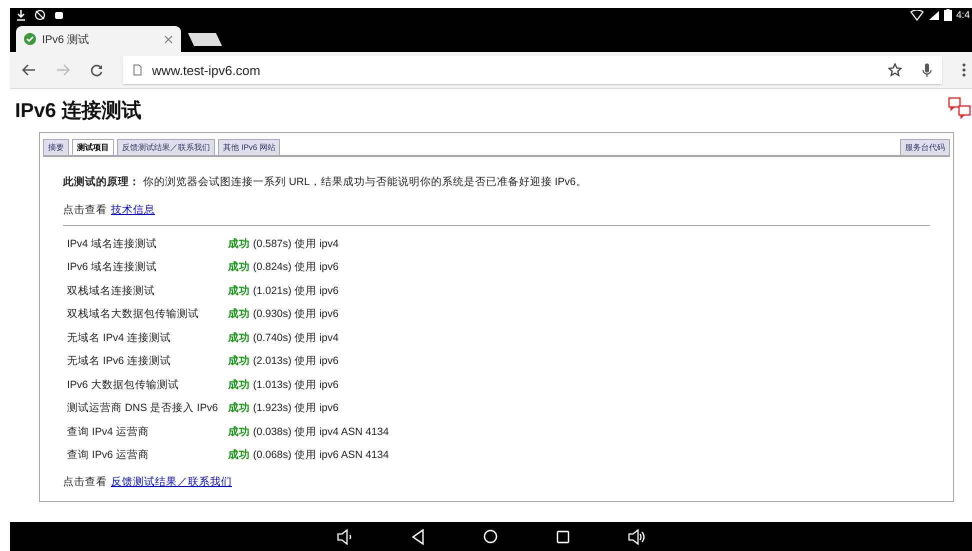  I want to click on test-detail: (1.923s) 使用 ipv6, so click(296, 408).